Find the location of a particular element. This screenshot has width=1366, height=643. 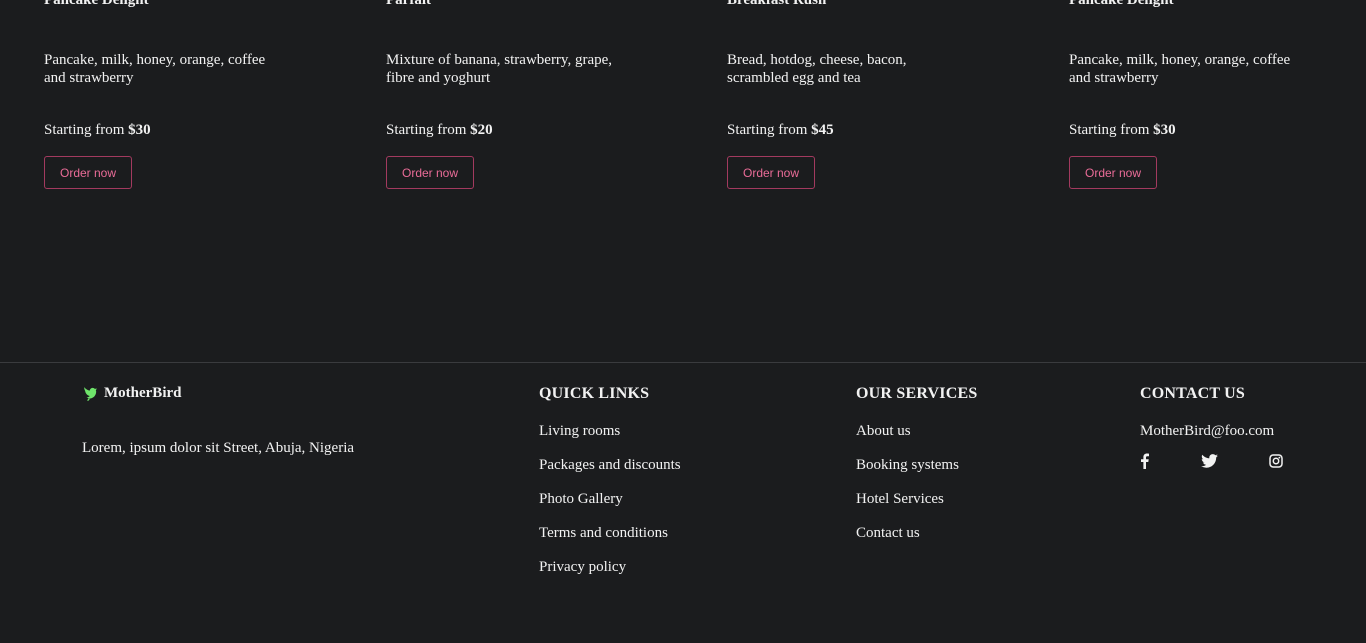

brand-logo: MotherBird is located at coordinates (131, 393).